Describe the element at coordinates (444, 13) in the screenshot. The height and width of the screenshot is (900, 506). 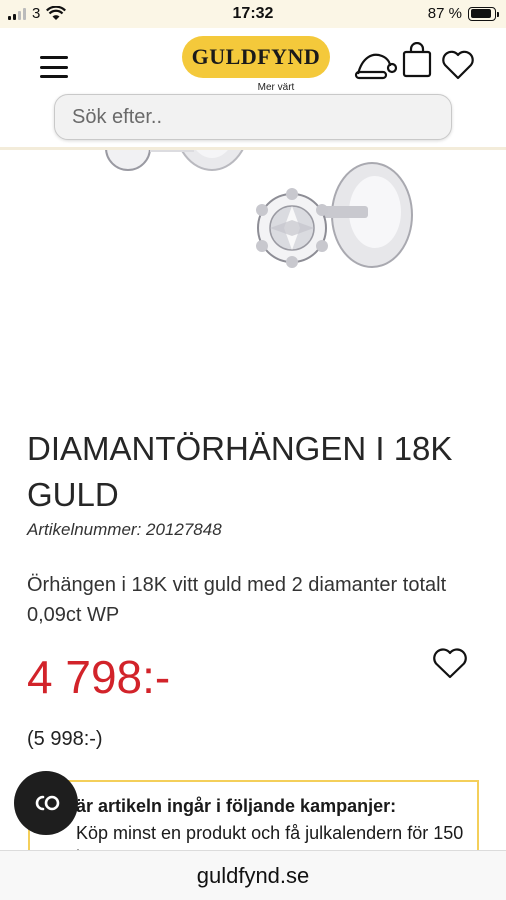
I see `battery-percent: 87 %` at that location.